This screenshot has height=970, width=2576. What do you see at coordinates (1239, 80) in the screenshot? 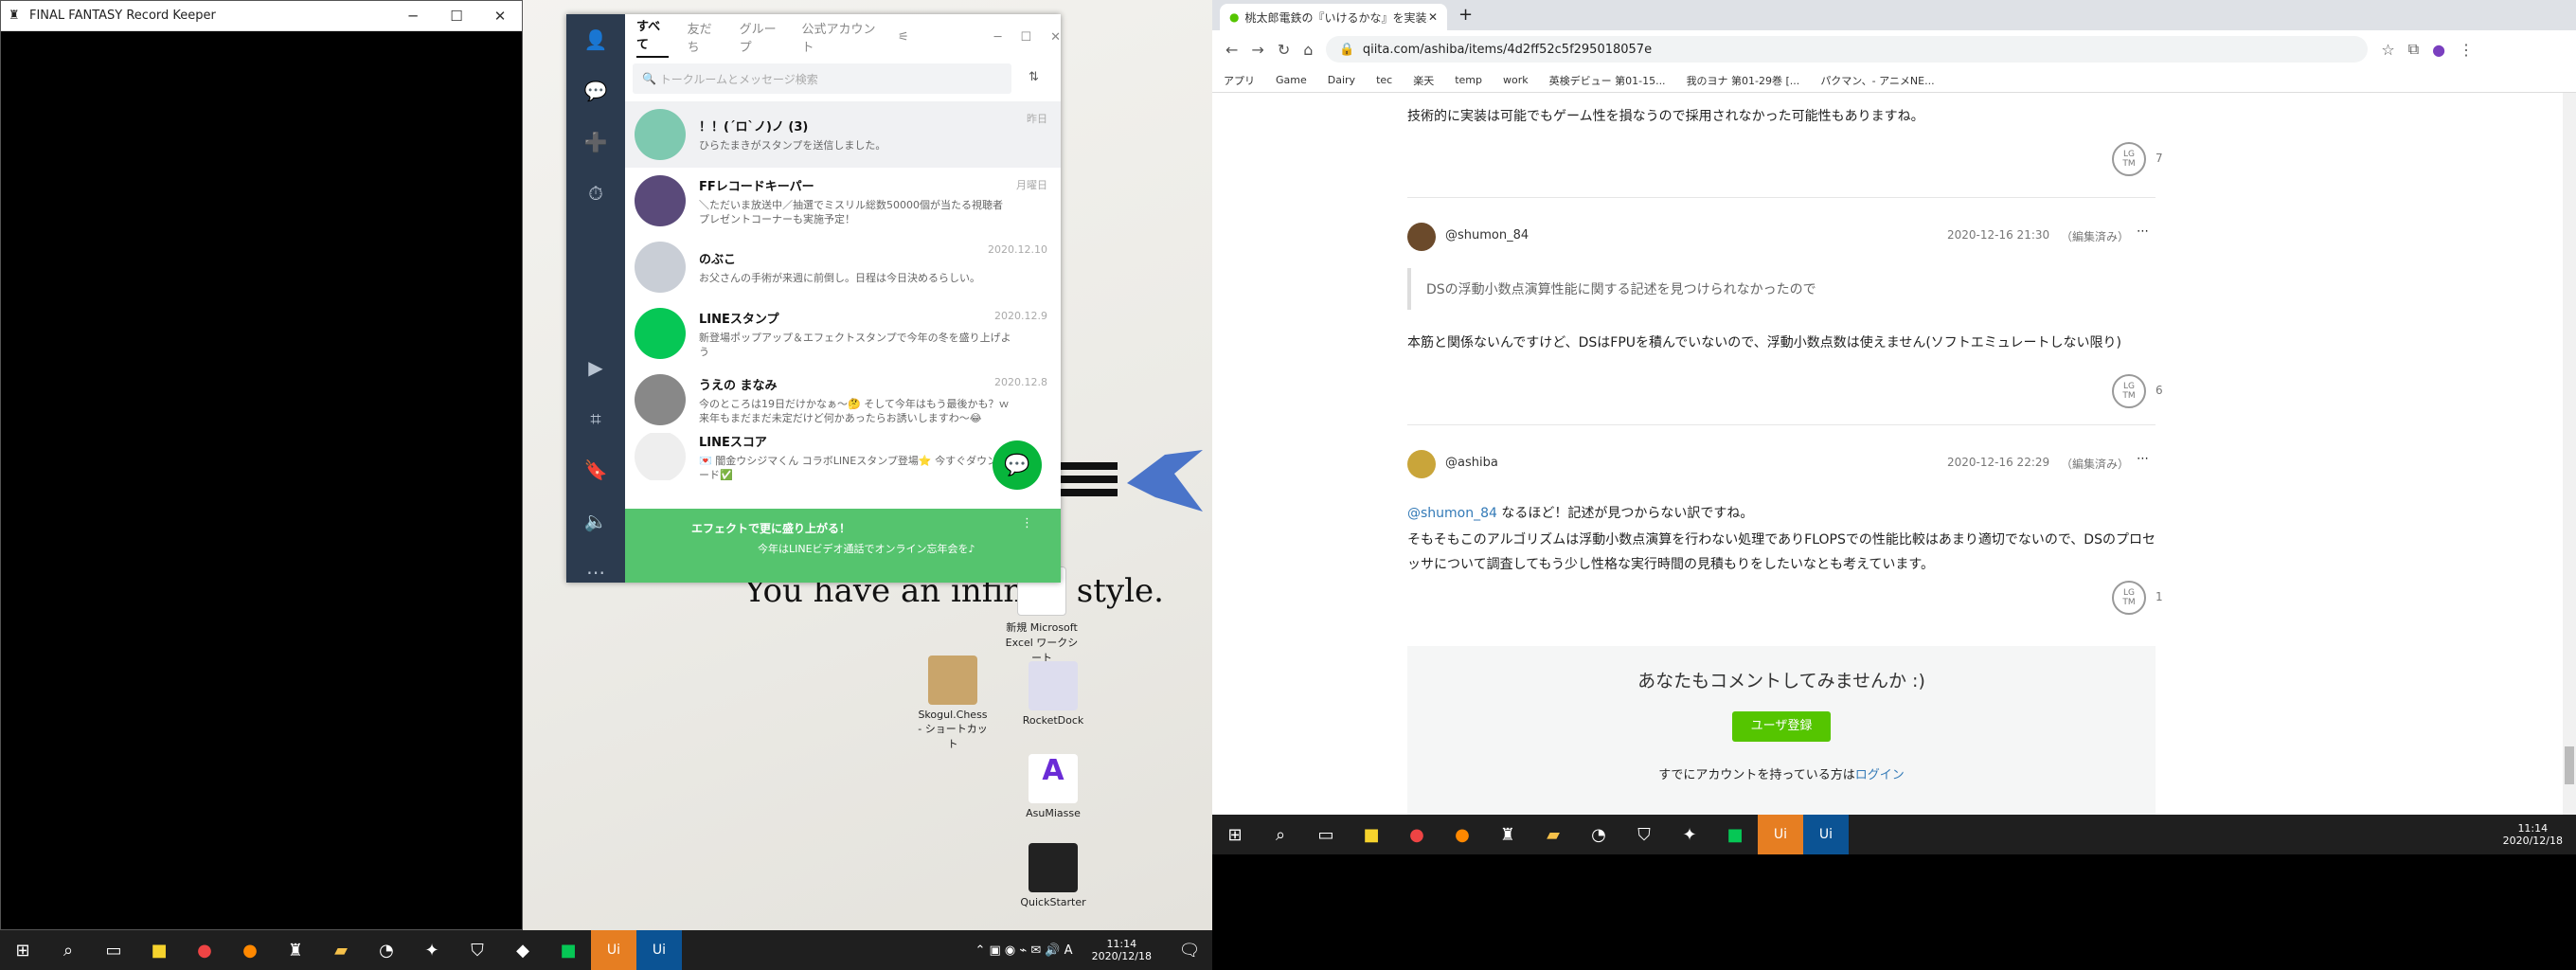
I see `bookmark-apps: アプリ` at bounding box center [1239, 80].